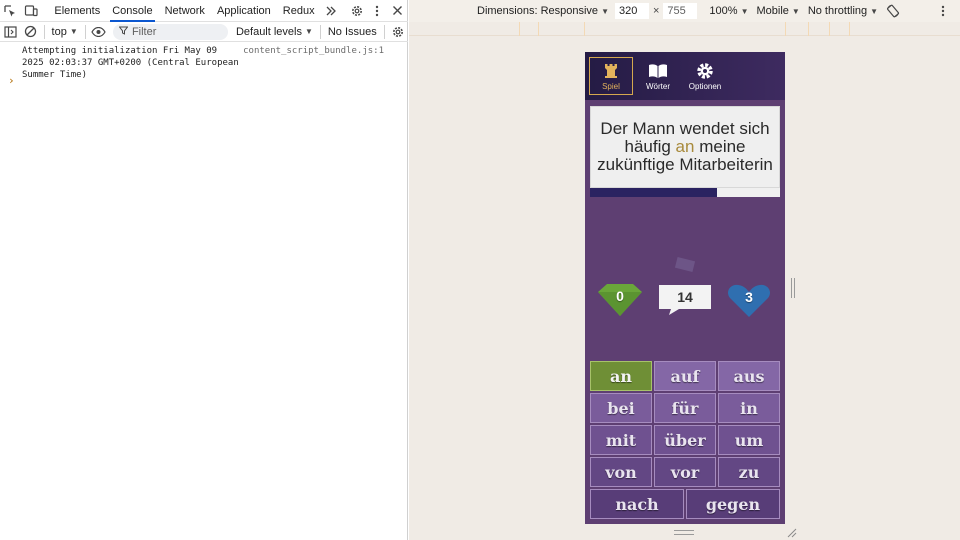 The image size is (960, 540). What do you see at coordinates (791, 532) in the screenshot?
I see `resize-corner-icon` at bounding box center [791, 532].